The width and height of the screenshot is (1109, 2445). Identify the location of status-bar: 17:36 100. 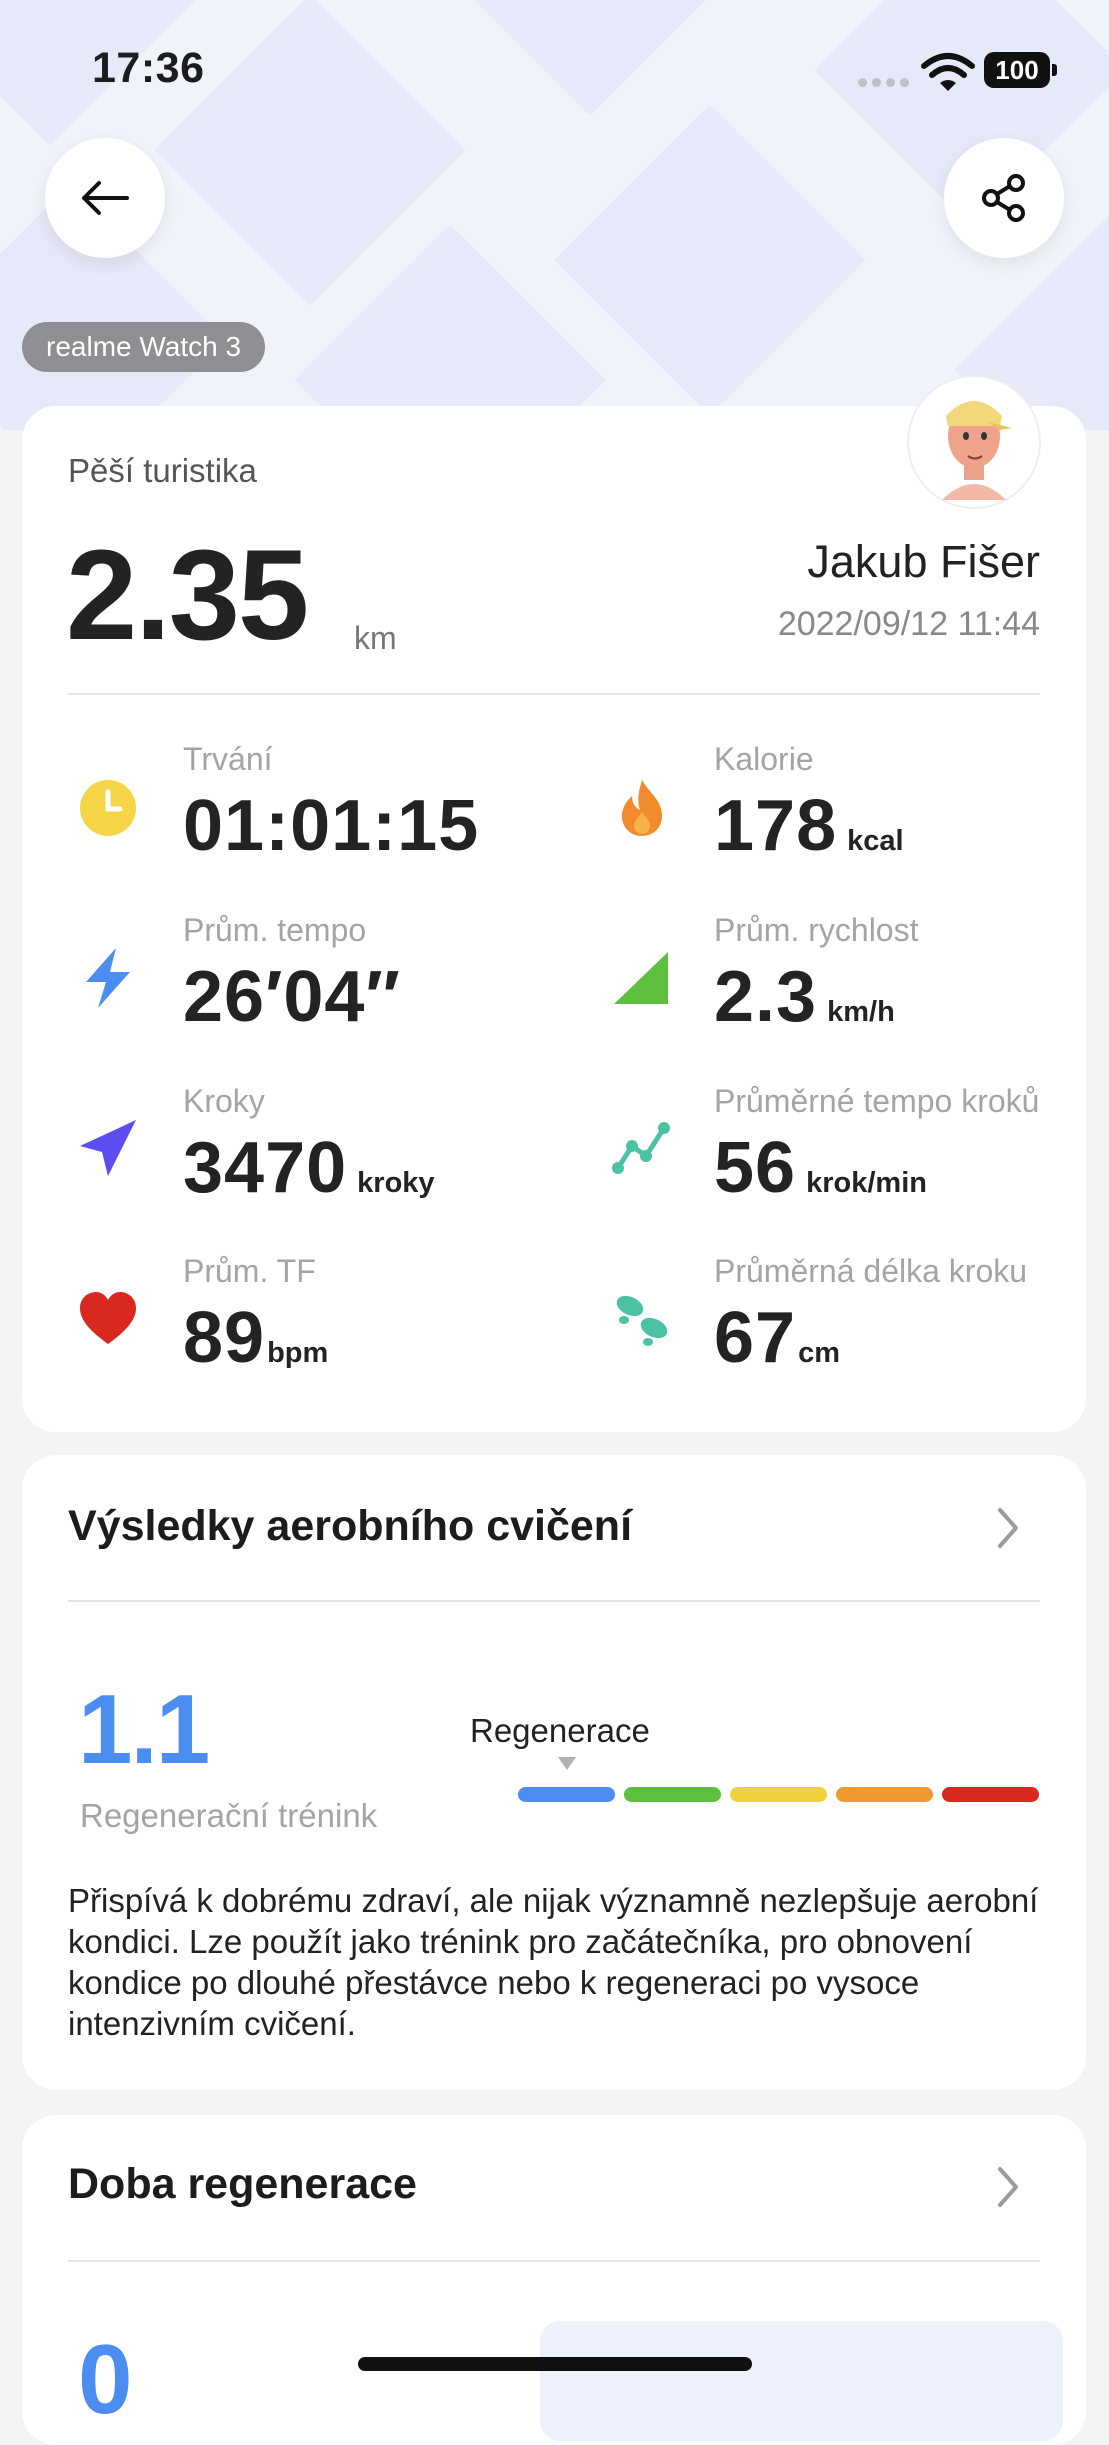
(554, 70).